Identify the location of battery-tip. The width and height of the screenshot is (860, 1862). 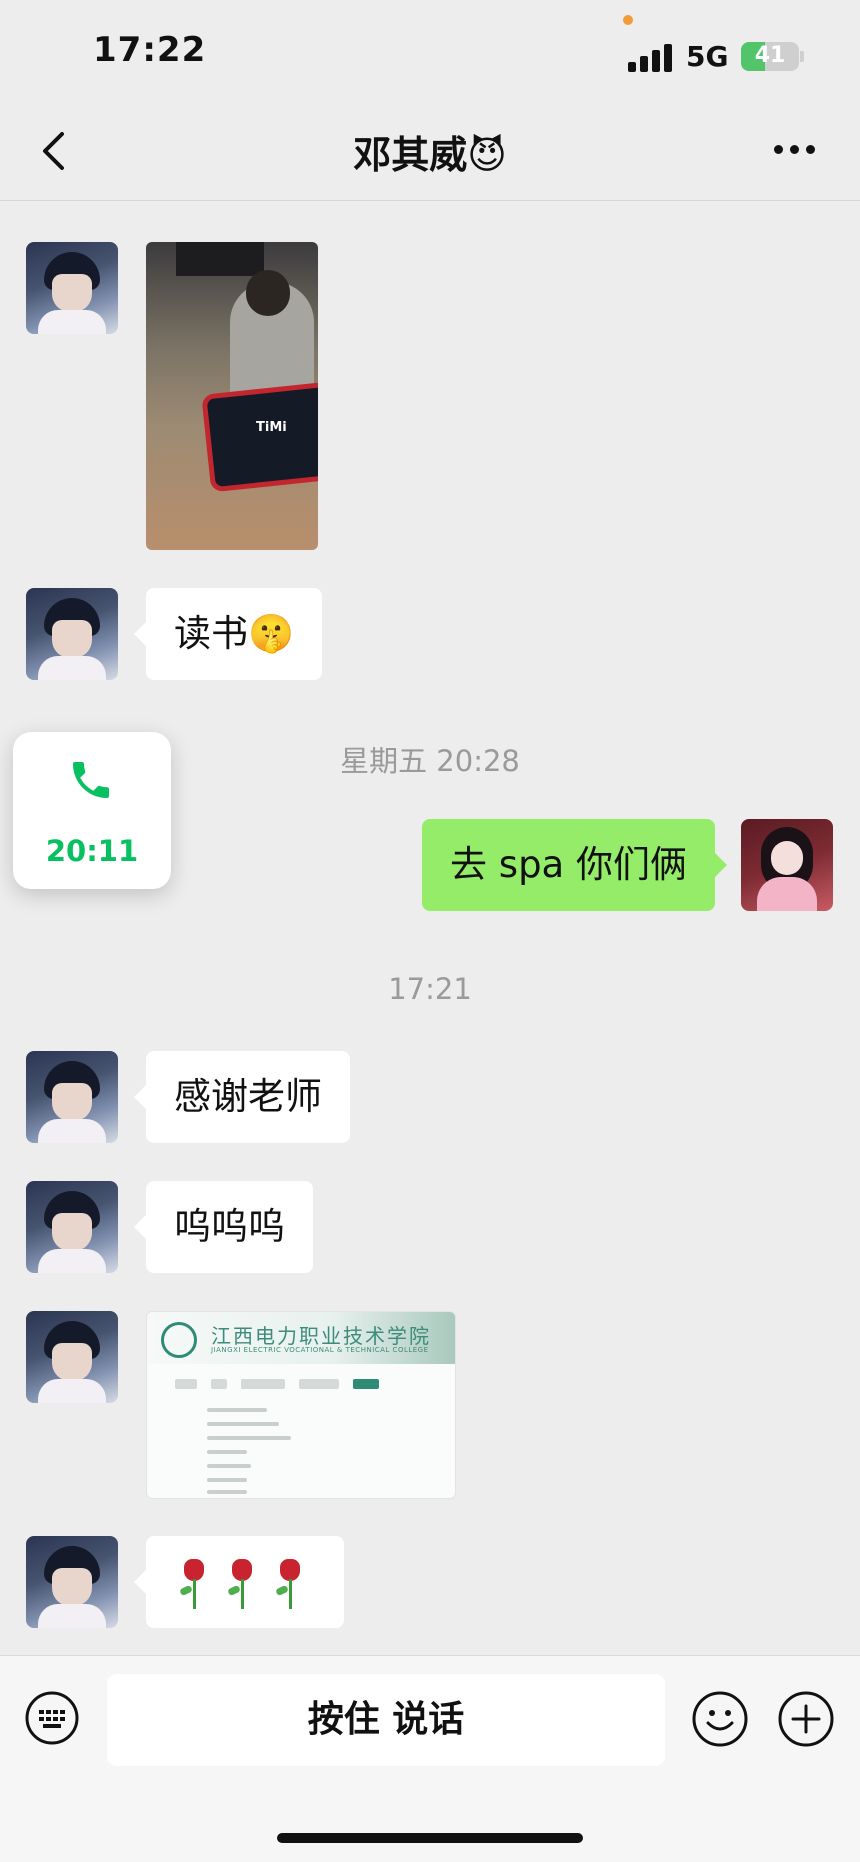
(802, 56).